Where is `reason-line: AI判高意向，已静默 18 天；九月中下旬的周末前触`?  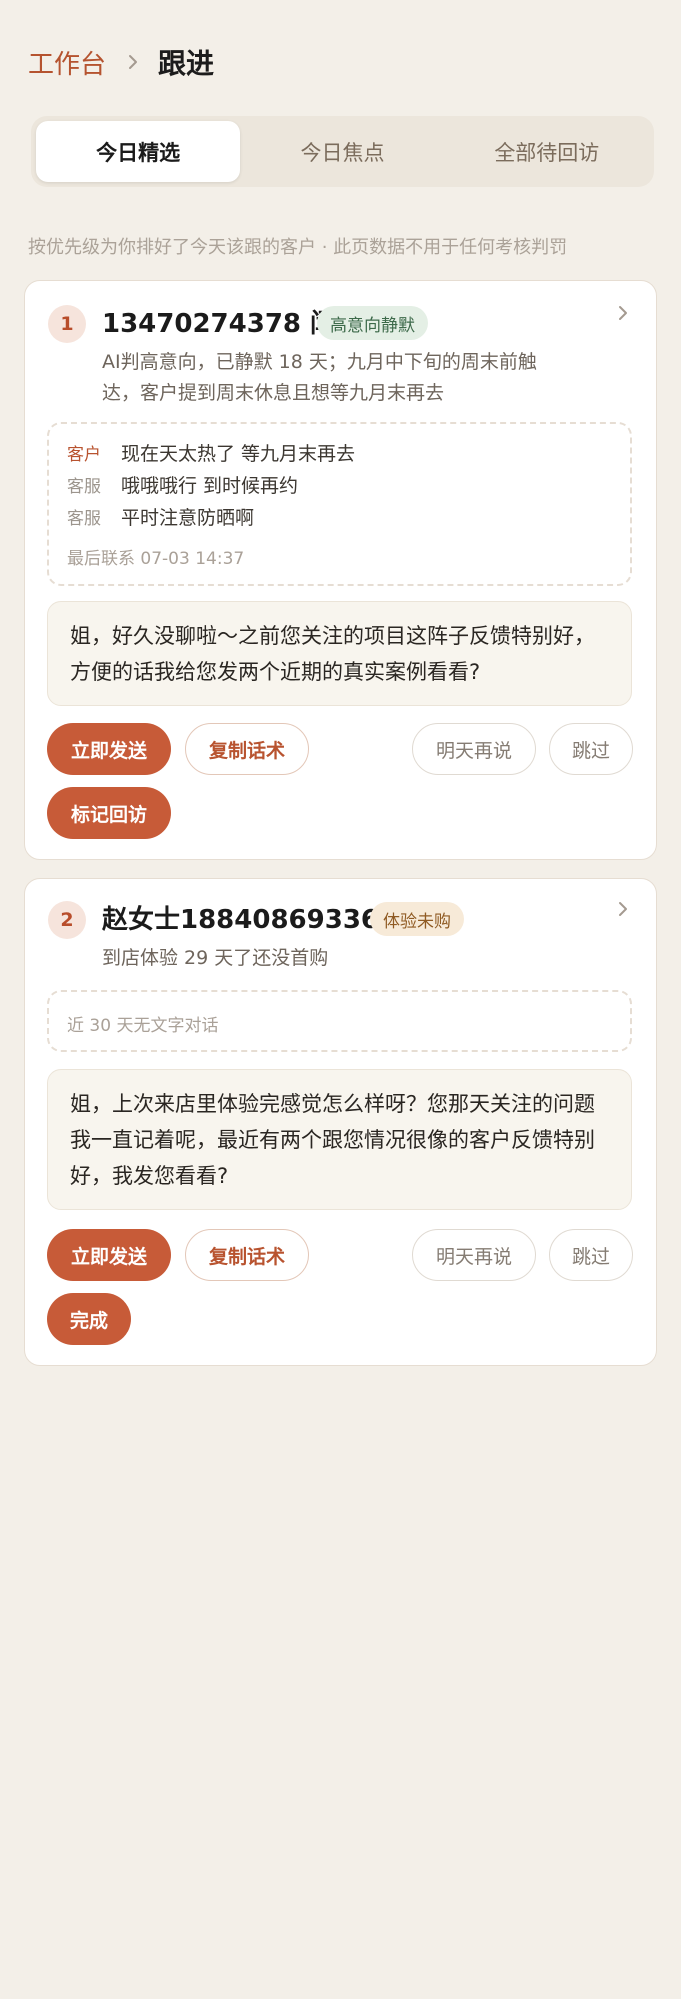 reason-line: AI判高意向，已静默 18 天；九月中下旬的周末前触 is located at coordinates (319, 362).